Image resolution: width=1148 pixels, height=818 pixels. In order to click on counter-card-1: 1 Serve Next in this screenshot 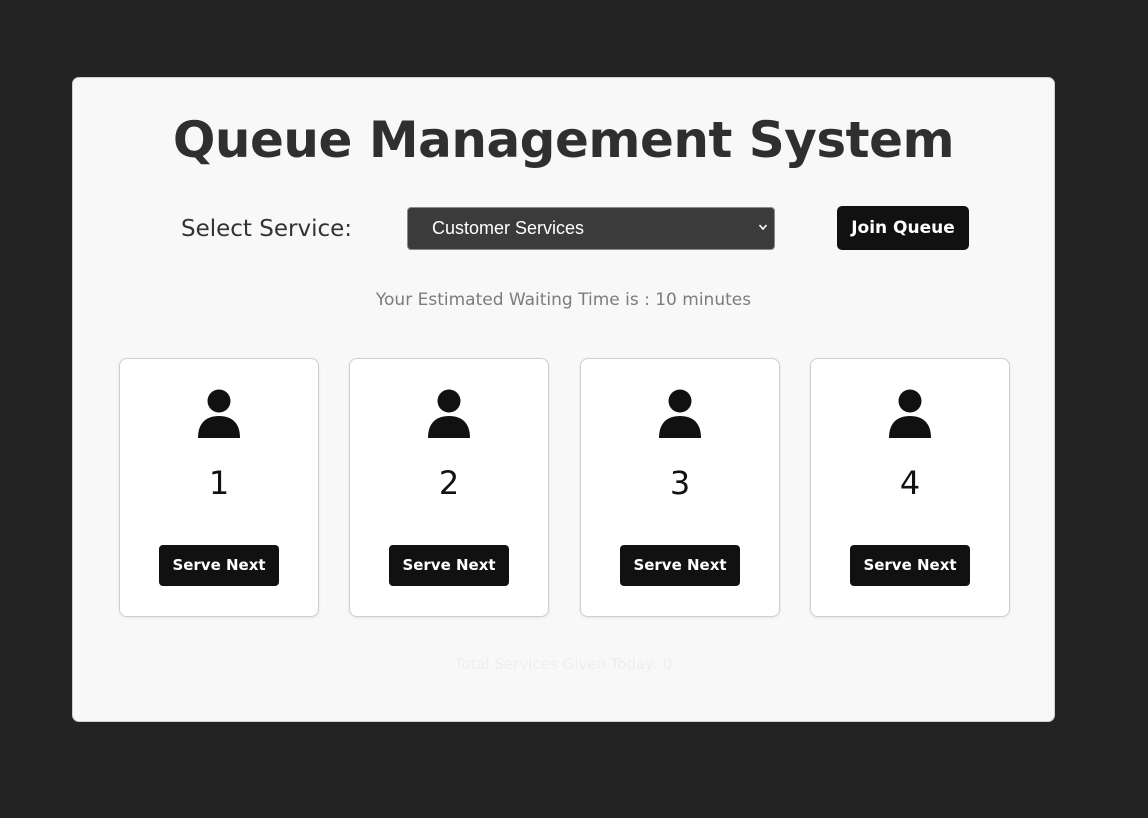, I will do `click(219, 487)`.